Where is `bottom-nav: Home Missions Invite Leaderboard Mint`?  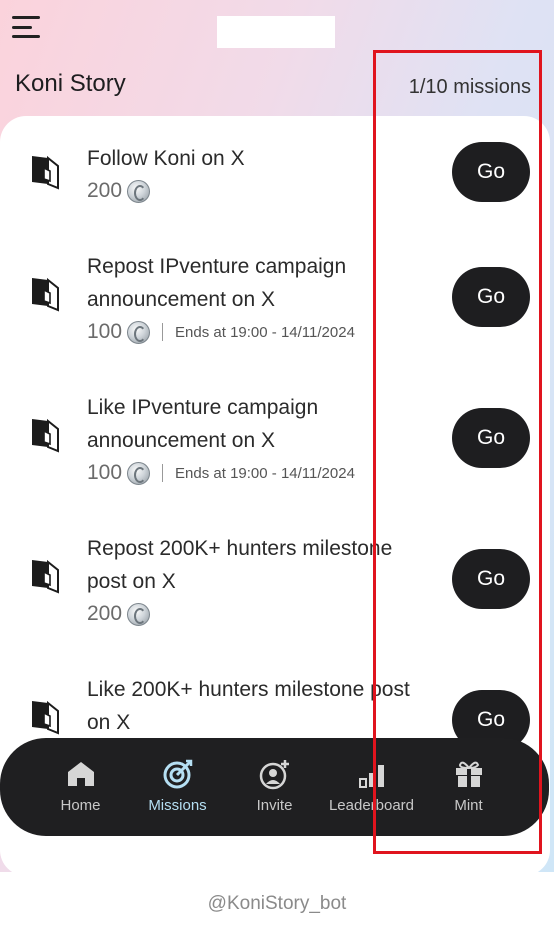
bottom-nav: Home Missions Invite Leaderboard Mint is located at coordinates (274, 787).